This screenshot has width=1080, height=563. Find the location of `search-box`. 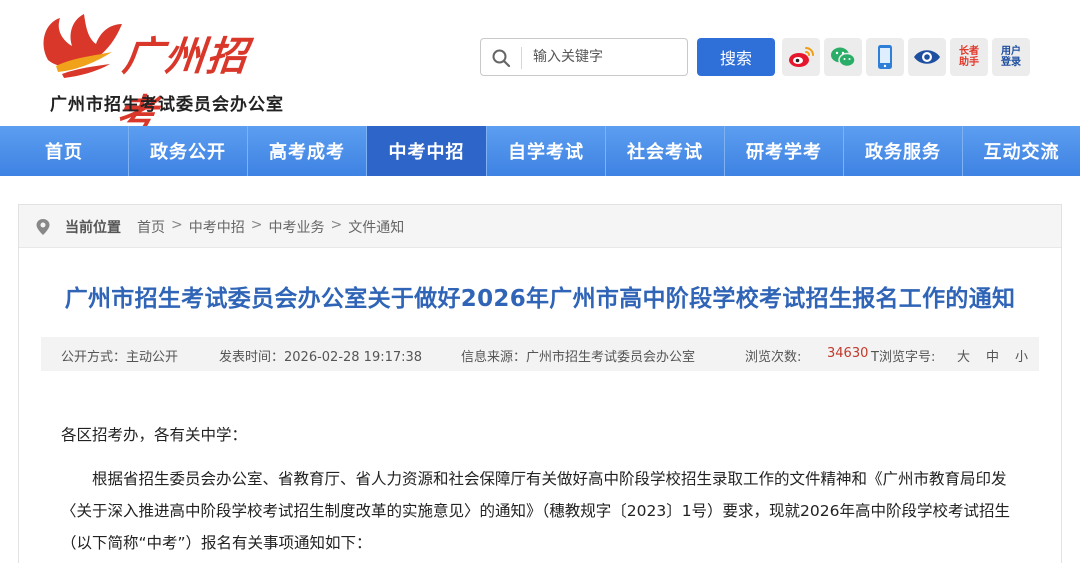

search-box is located at coordinates (584, 57).